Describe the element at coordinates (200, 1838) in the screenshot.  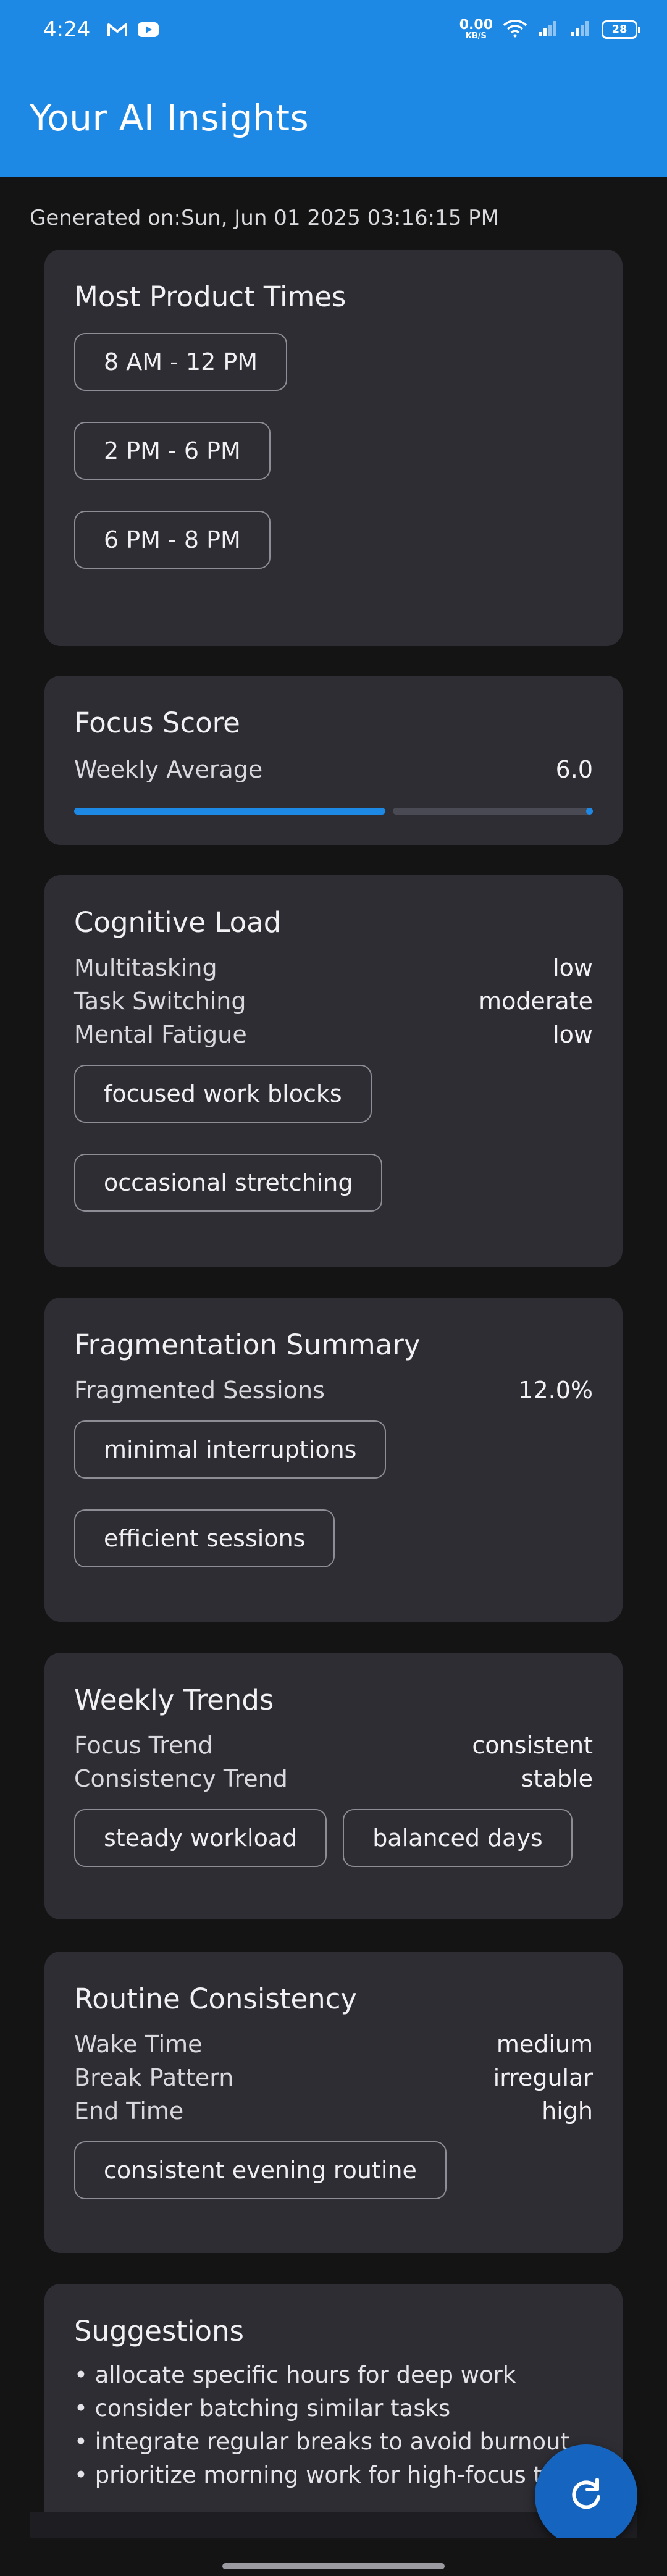
I see `tag-chip: steady workload` at that location.